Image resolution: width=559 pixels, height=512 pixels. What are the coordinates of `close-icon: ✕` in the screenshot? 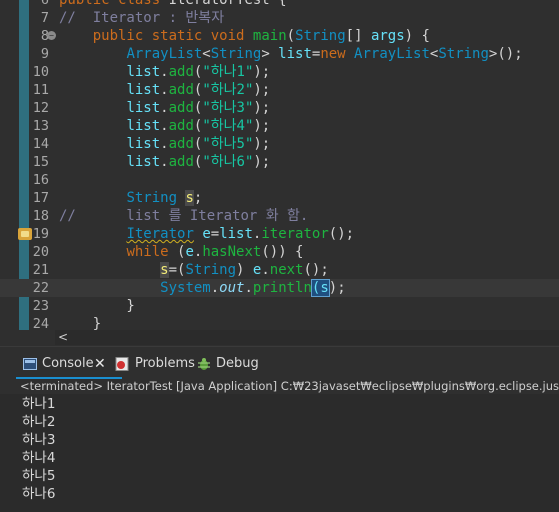 It's located at (100, 364).